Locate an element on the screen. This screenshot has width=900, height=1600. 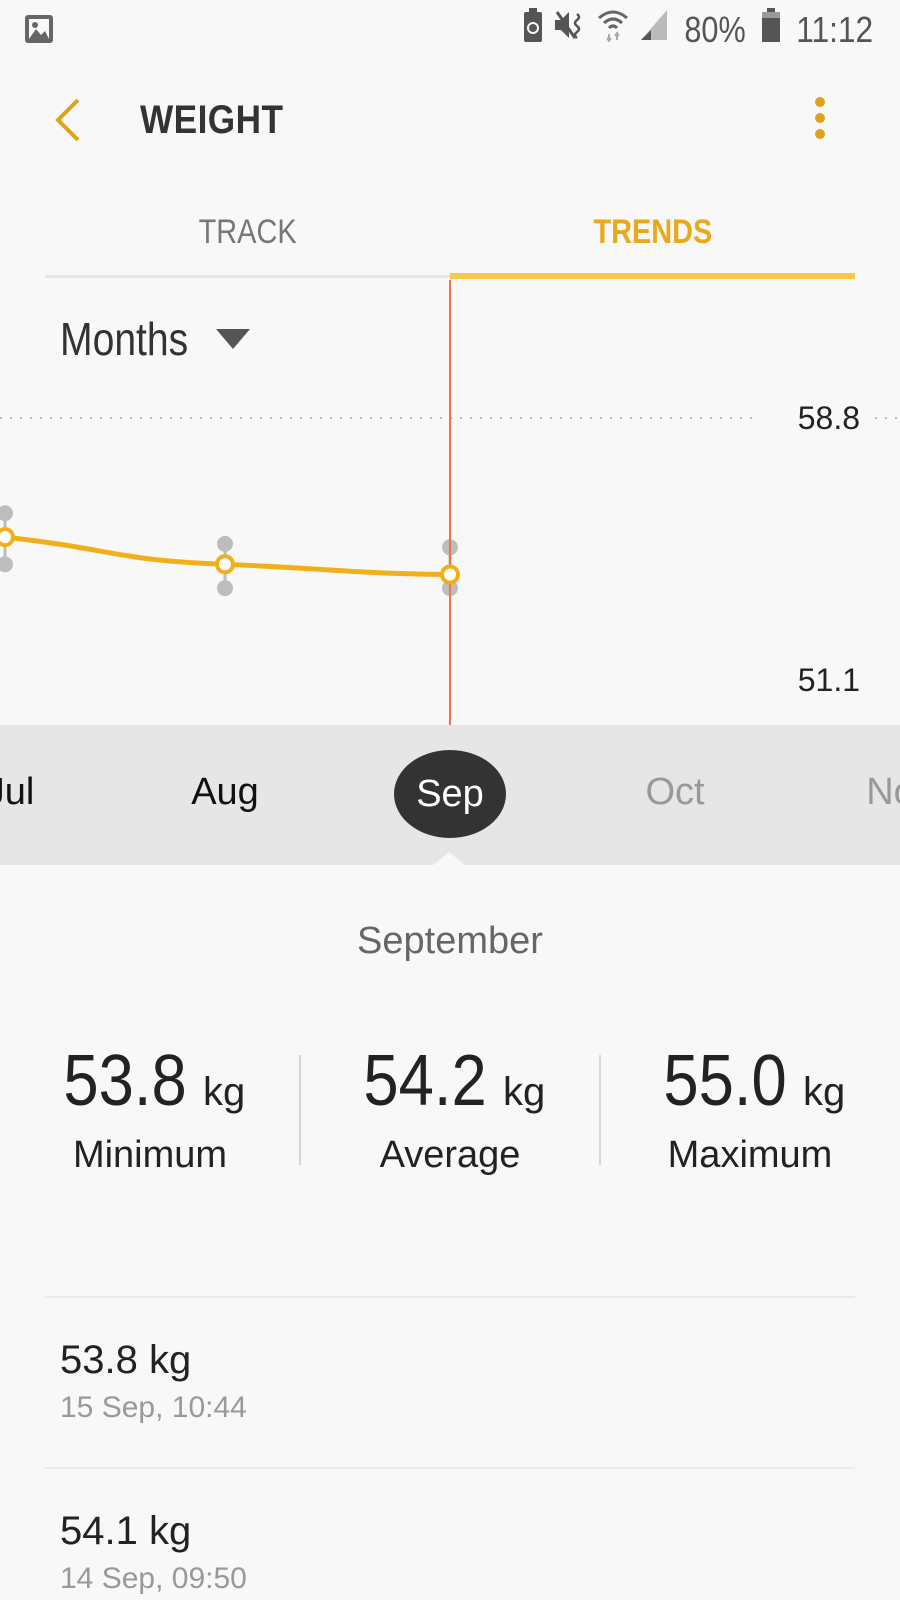
selection-pointer is located at coordinates (449, 859).